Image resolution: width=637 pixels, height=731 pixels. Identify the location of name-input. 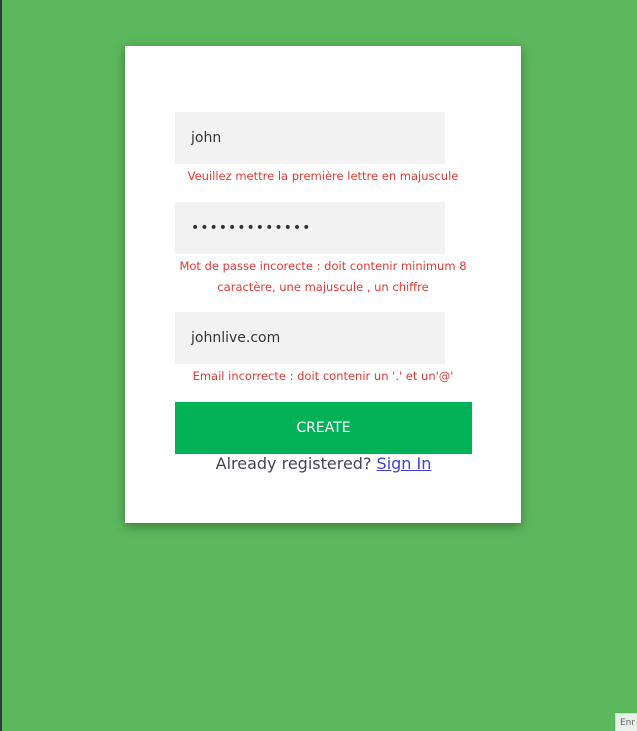
(310, 138).